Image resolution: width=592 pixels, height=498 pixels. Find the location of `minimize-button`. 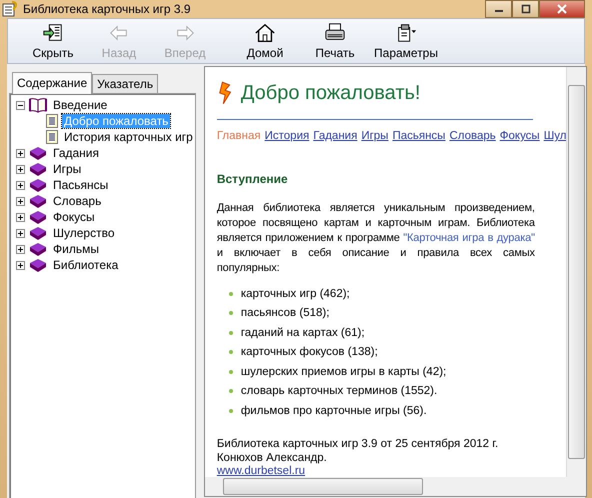

minimize-button is located at coordinates (498, 9).